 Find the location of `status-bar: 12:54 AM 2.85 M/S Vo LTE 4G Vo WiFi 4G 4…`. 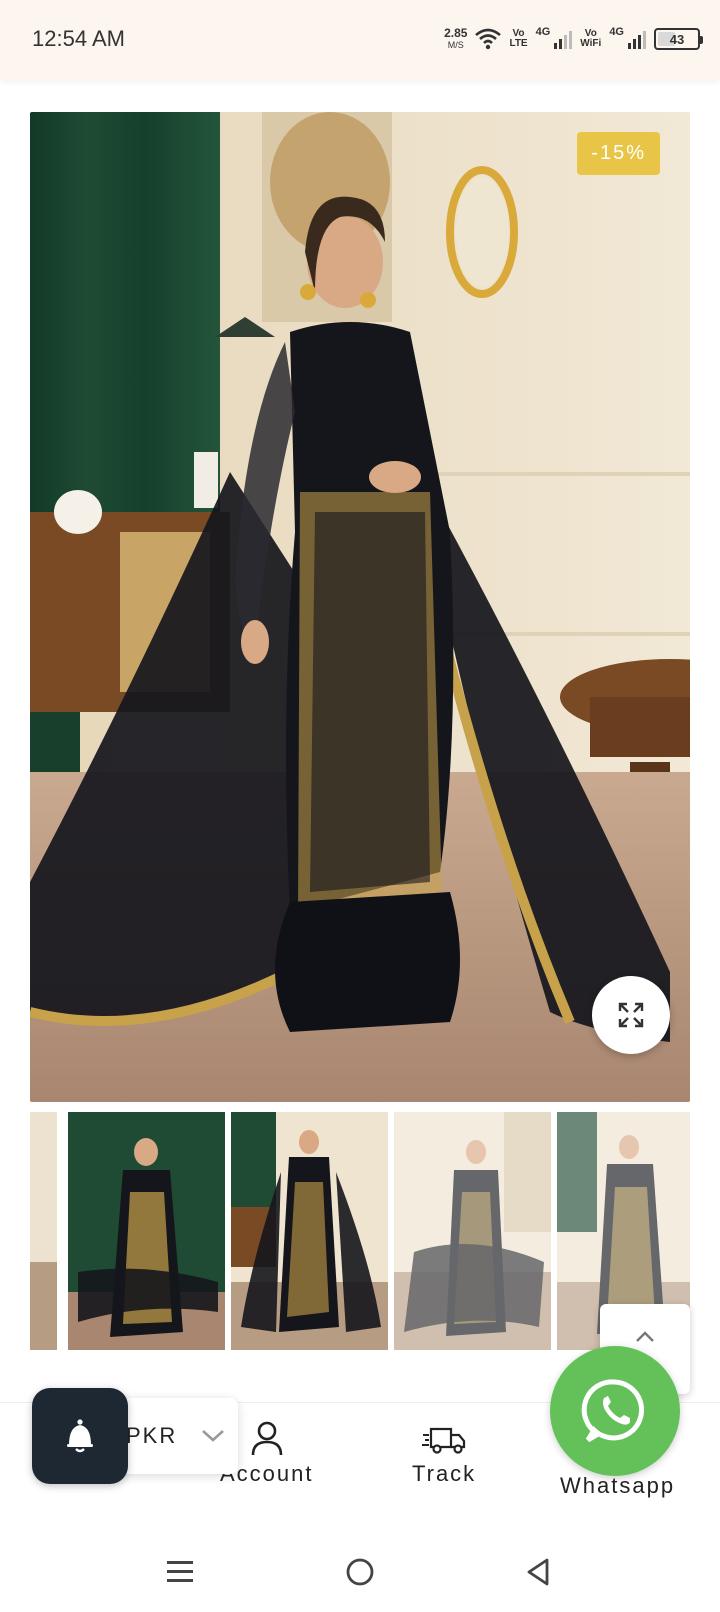

status-bar: 12:54 AM 2.85 M/S Vo LTE 4G Vo WiFi 4G 4… is located at coordinates (360, 40).